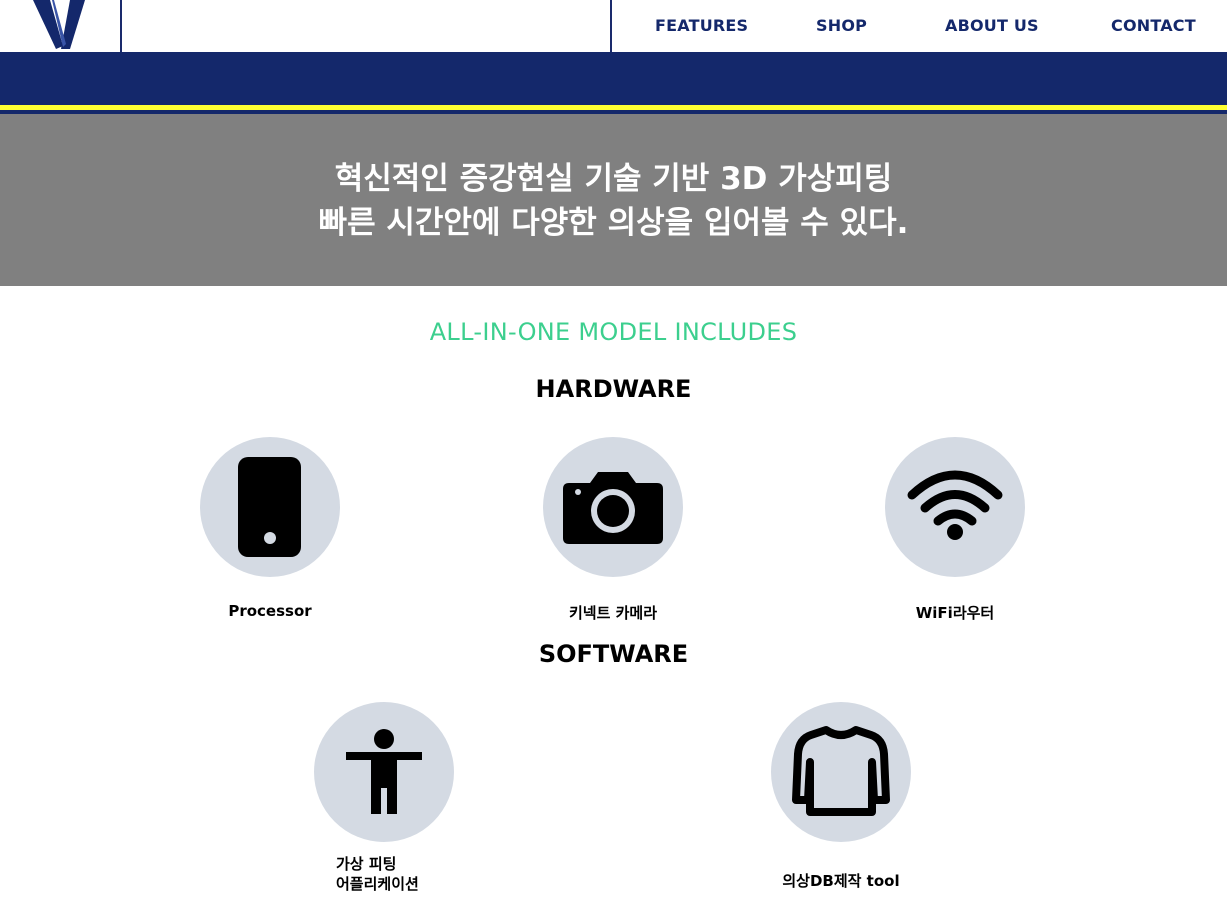  What do you see at coordinates (613, 26) in the screenshot?
I see `top-bar: FEATURES SHOP ABOUT US CONTACT` at bounding box center [613, 26].